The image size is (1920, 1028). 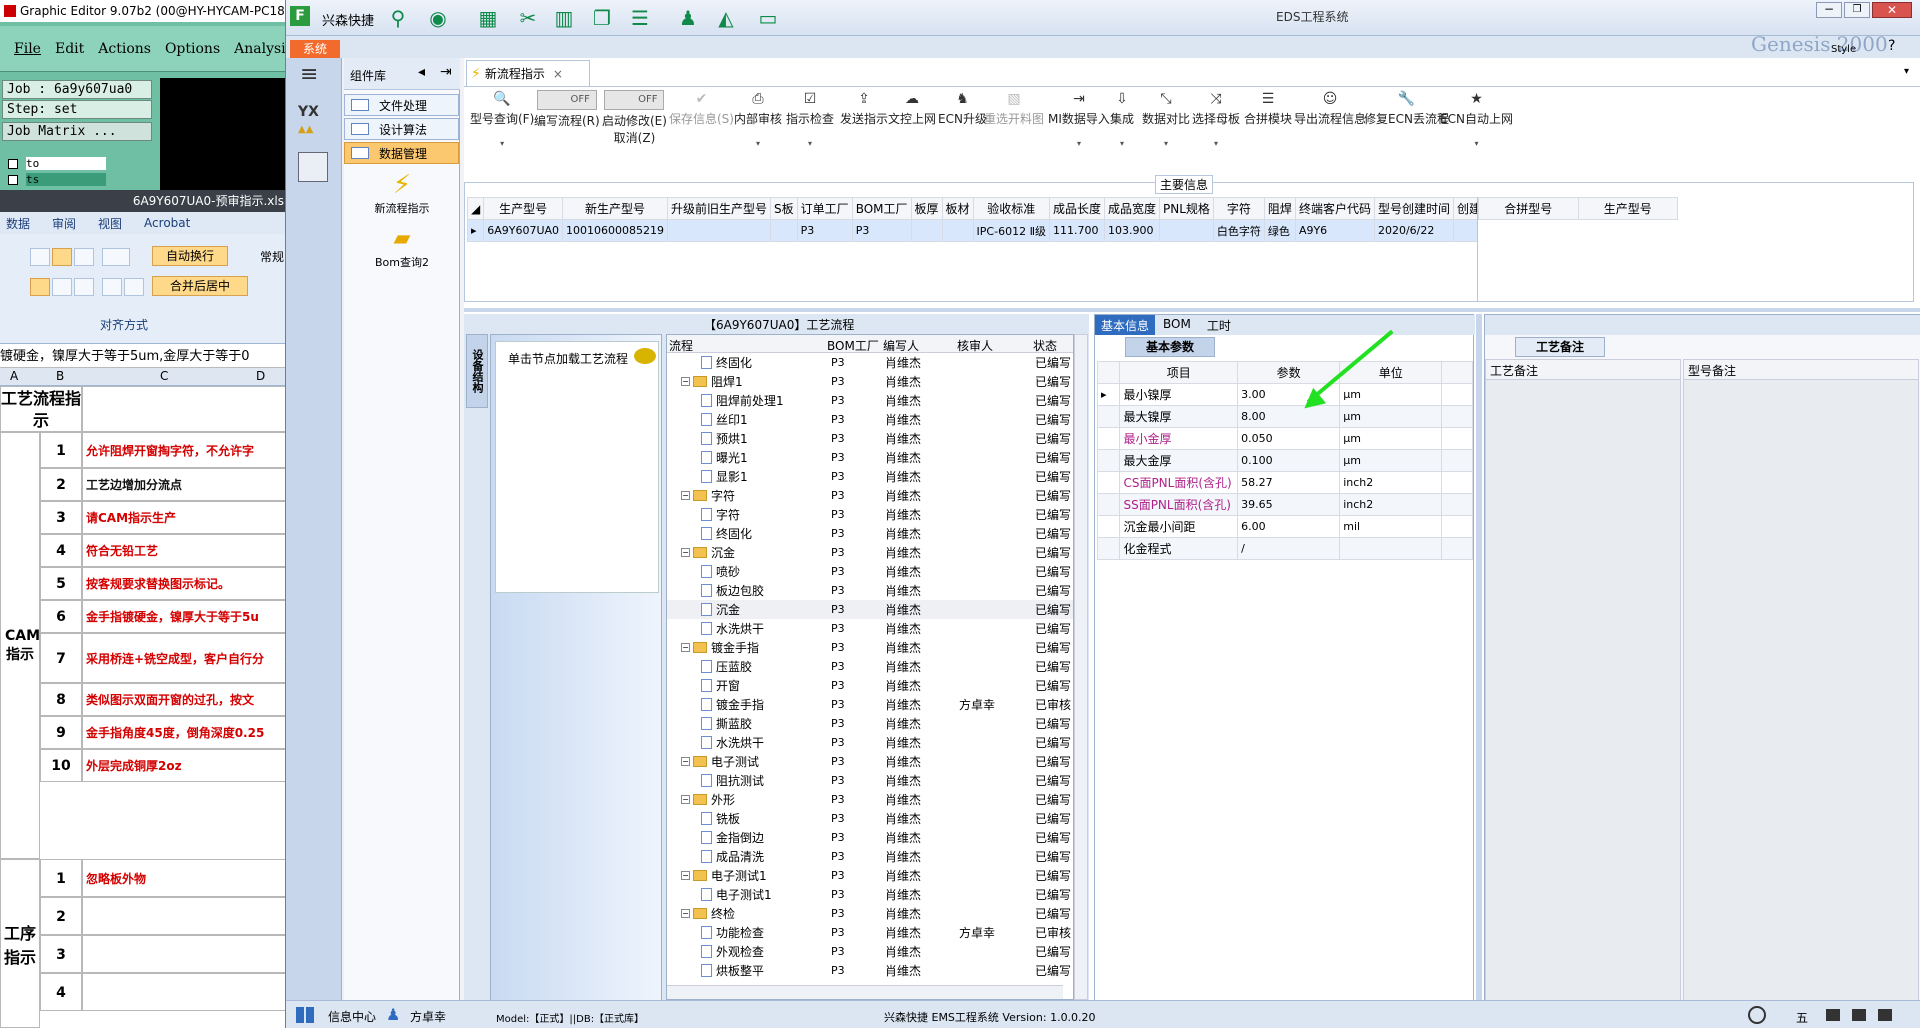 What do you see at coordinates (1464, 208) in the screenshot?
I see `main-col-header: 创建人` at bounding box center [1464, 208].